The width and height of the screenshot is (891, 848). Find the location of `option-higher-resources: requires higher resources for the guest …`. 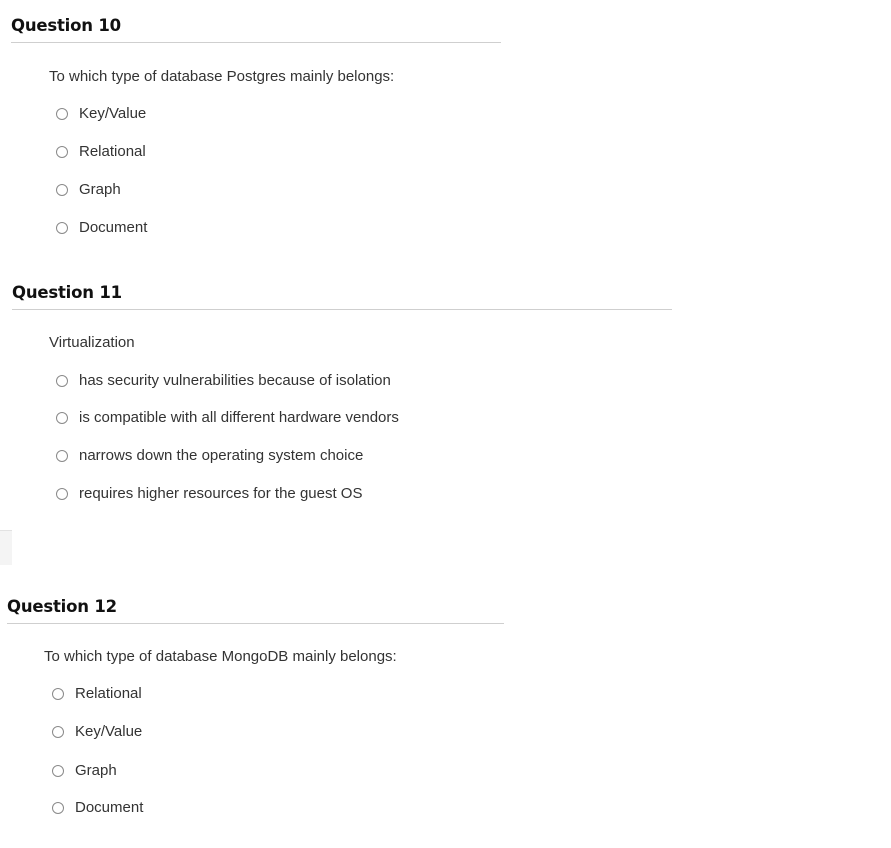

option-higher-resources: requires higher resources for the guest … is located at coordinates (209, 494).